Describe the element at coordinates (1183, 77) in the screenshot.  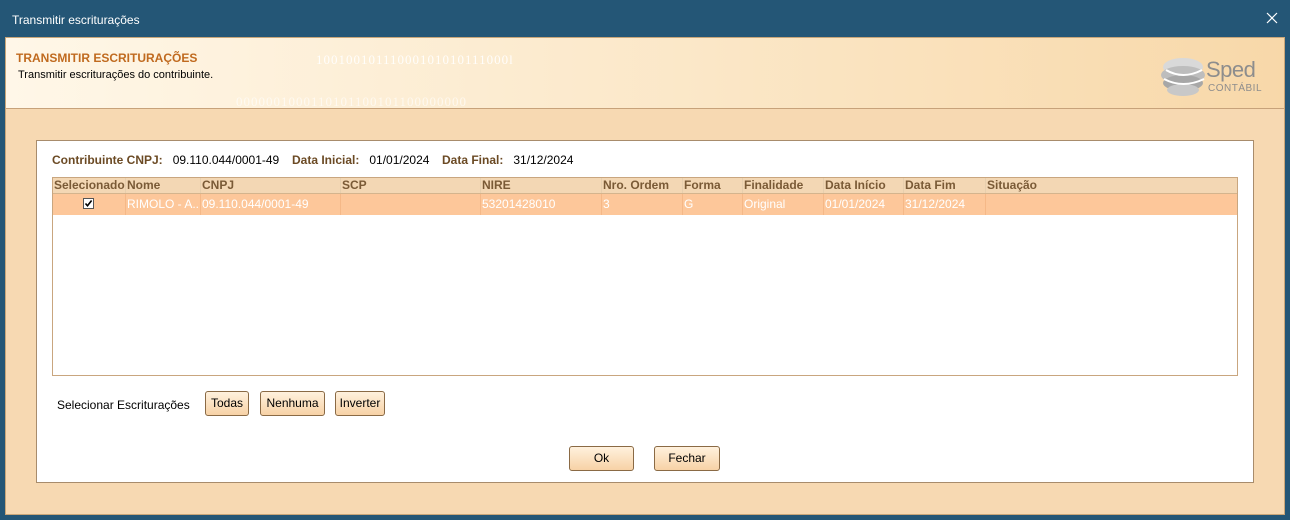
I see `sped-logo-icon` at that location.